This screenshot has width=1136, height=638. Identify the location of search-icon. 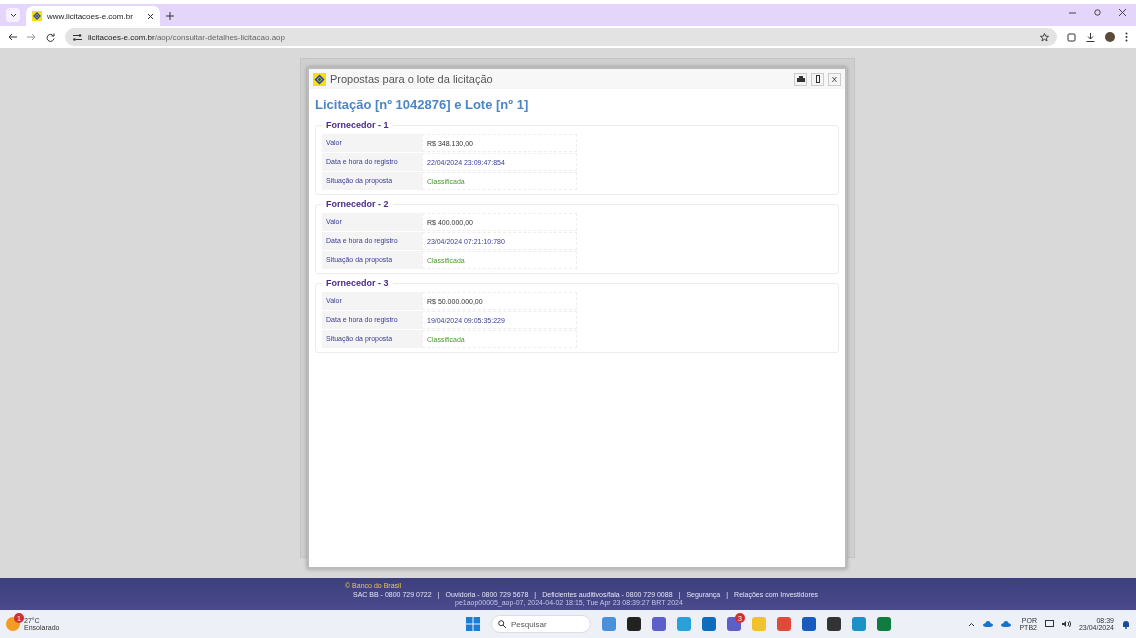
(502, 624).